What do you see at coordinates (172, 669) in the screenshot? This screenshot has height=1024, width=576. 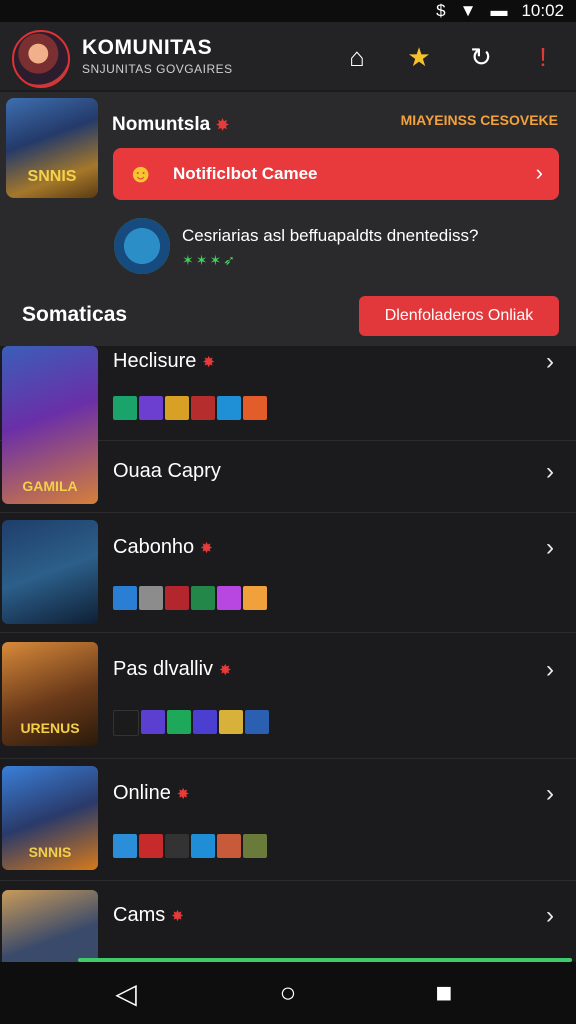 I see `game-title: Pas dlvalliv ✸` at bounding box center [172, 669].